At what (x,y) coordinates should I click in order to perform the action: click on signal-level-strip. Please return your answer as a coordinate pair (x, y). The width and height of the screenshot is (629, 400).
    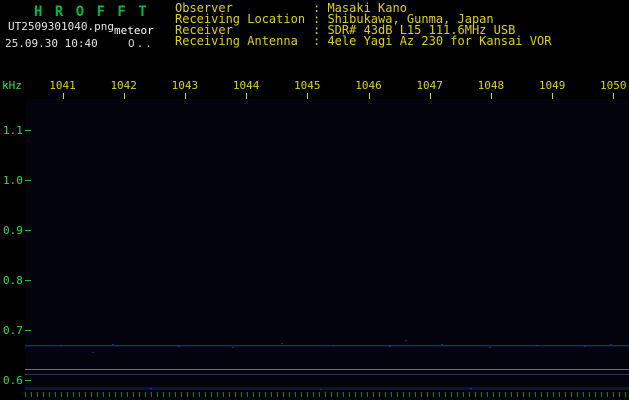
    Looking at the image, I should click on (327, 393).